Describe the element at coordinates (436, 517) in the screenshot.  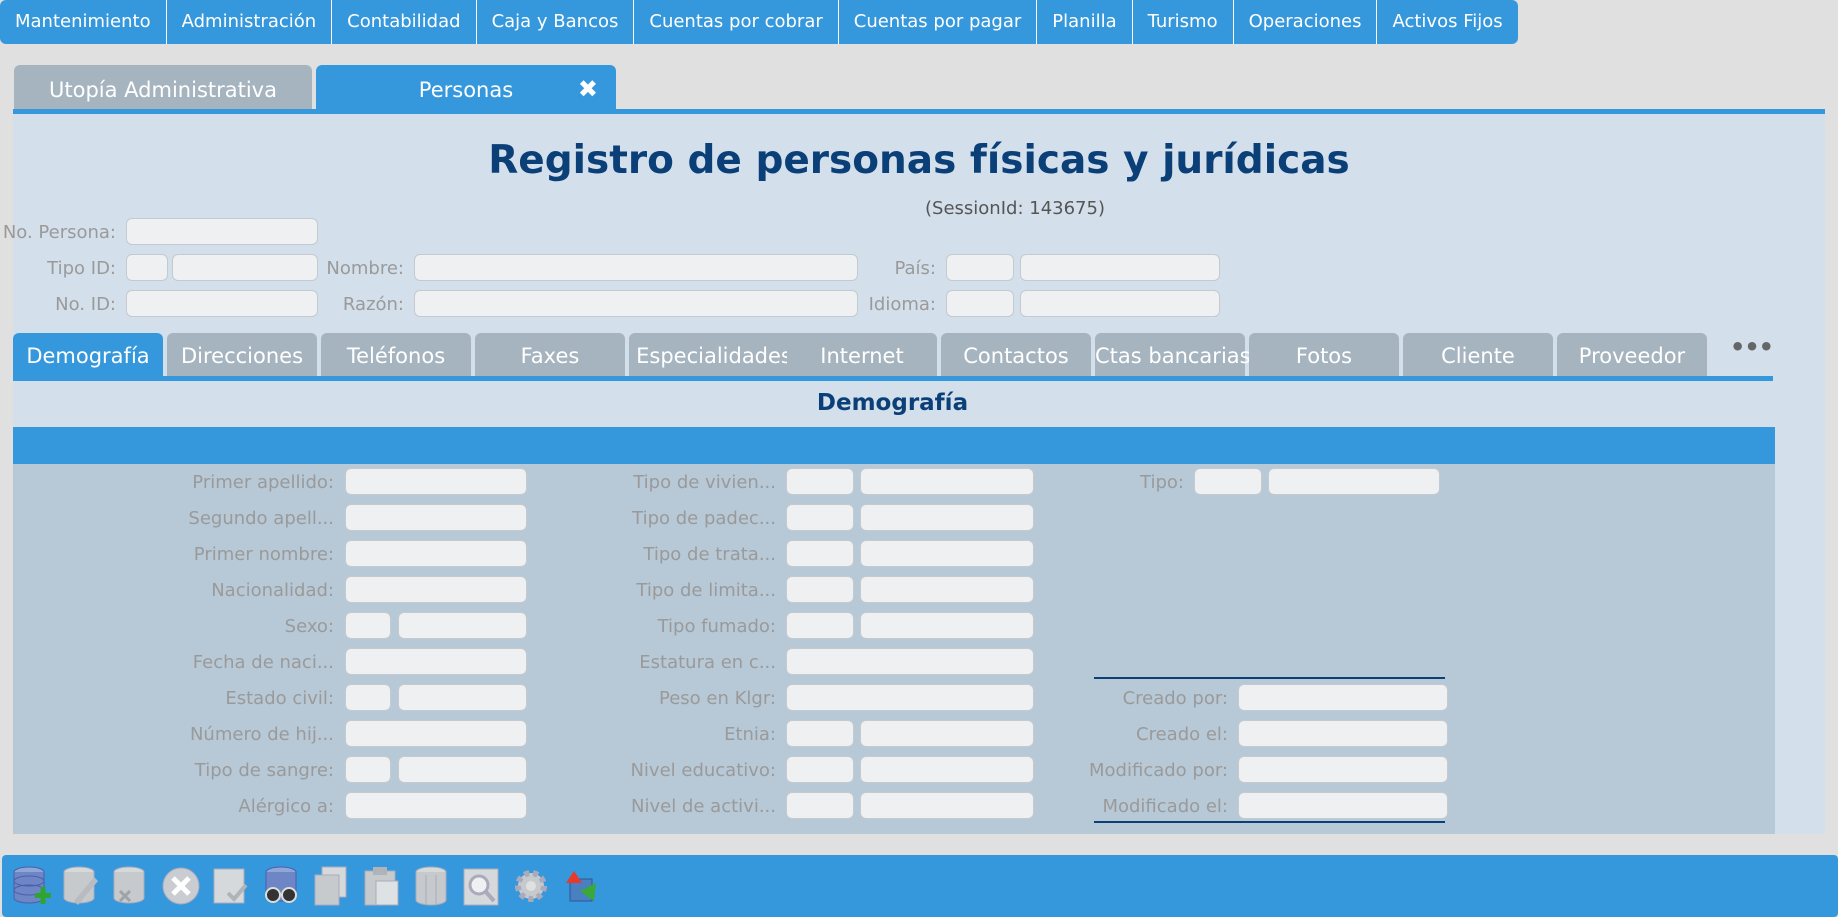
I see `segundo-apellido-field` at that location.